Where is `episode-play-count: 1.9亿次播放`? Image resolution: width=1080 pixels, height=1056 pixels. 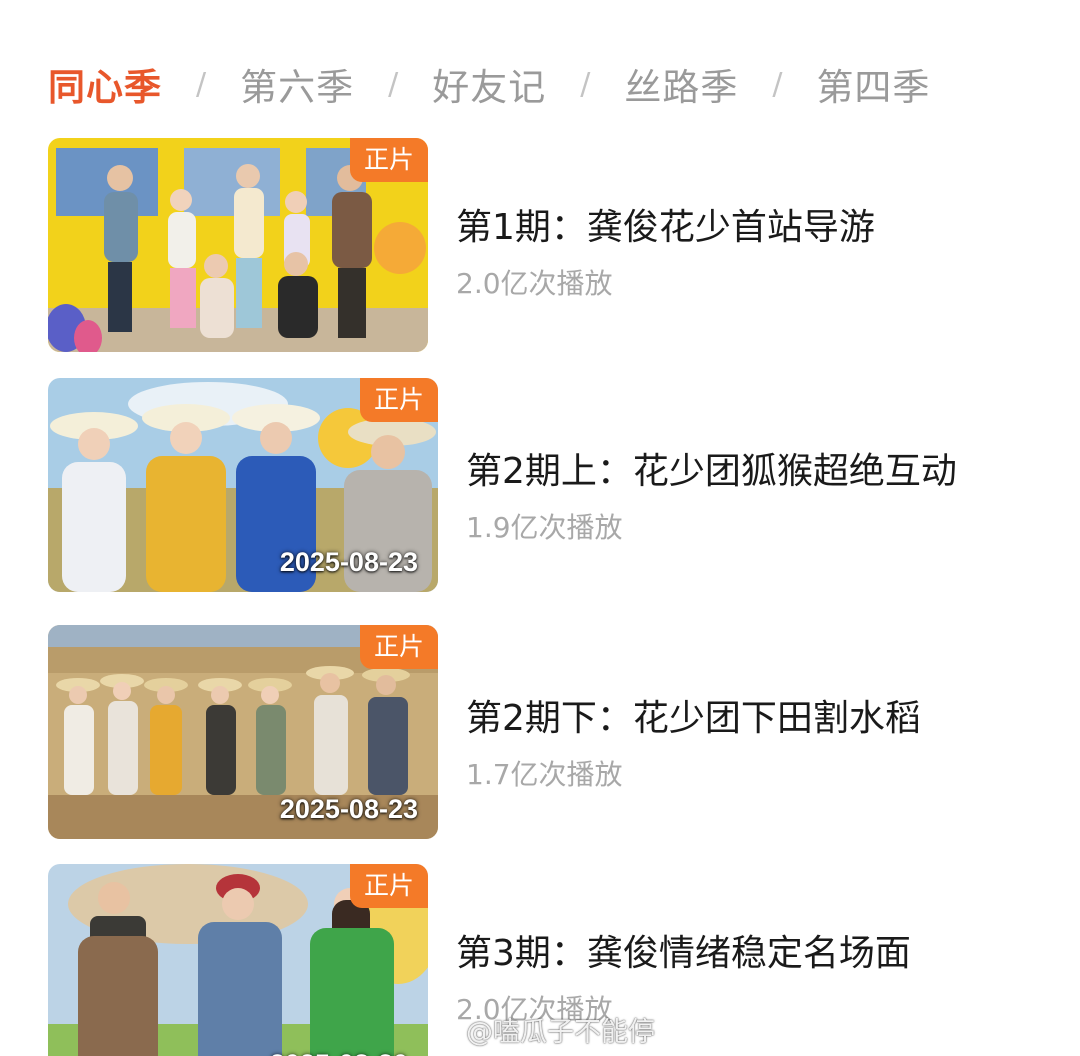 episode-play-count: 1.9亿次播放 is located at coordinates (544, 527).